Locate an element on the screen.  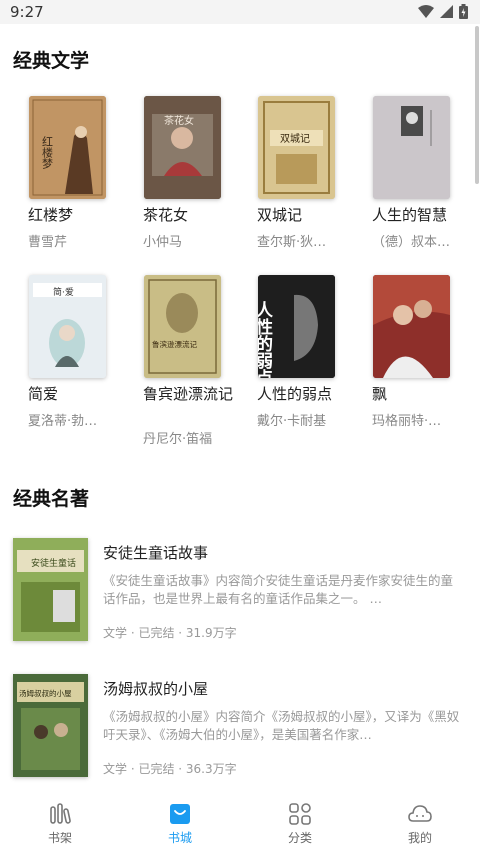
list-item-meta: 文学 · 已完结 · 31.9万字 is located at coordinates (170, 633).